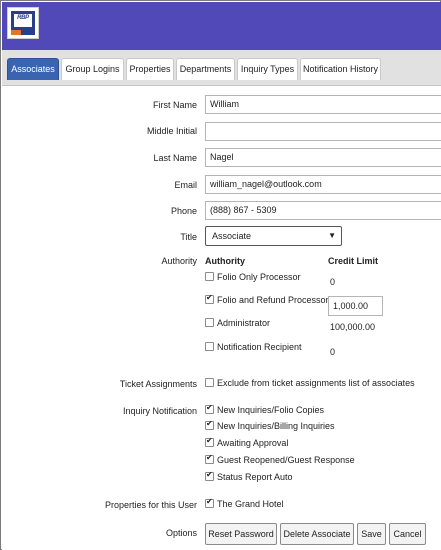 This screenshot has height=550, width=441. I want to click on first-name-input: William, so click(323, 104).